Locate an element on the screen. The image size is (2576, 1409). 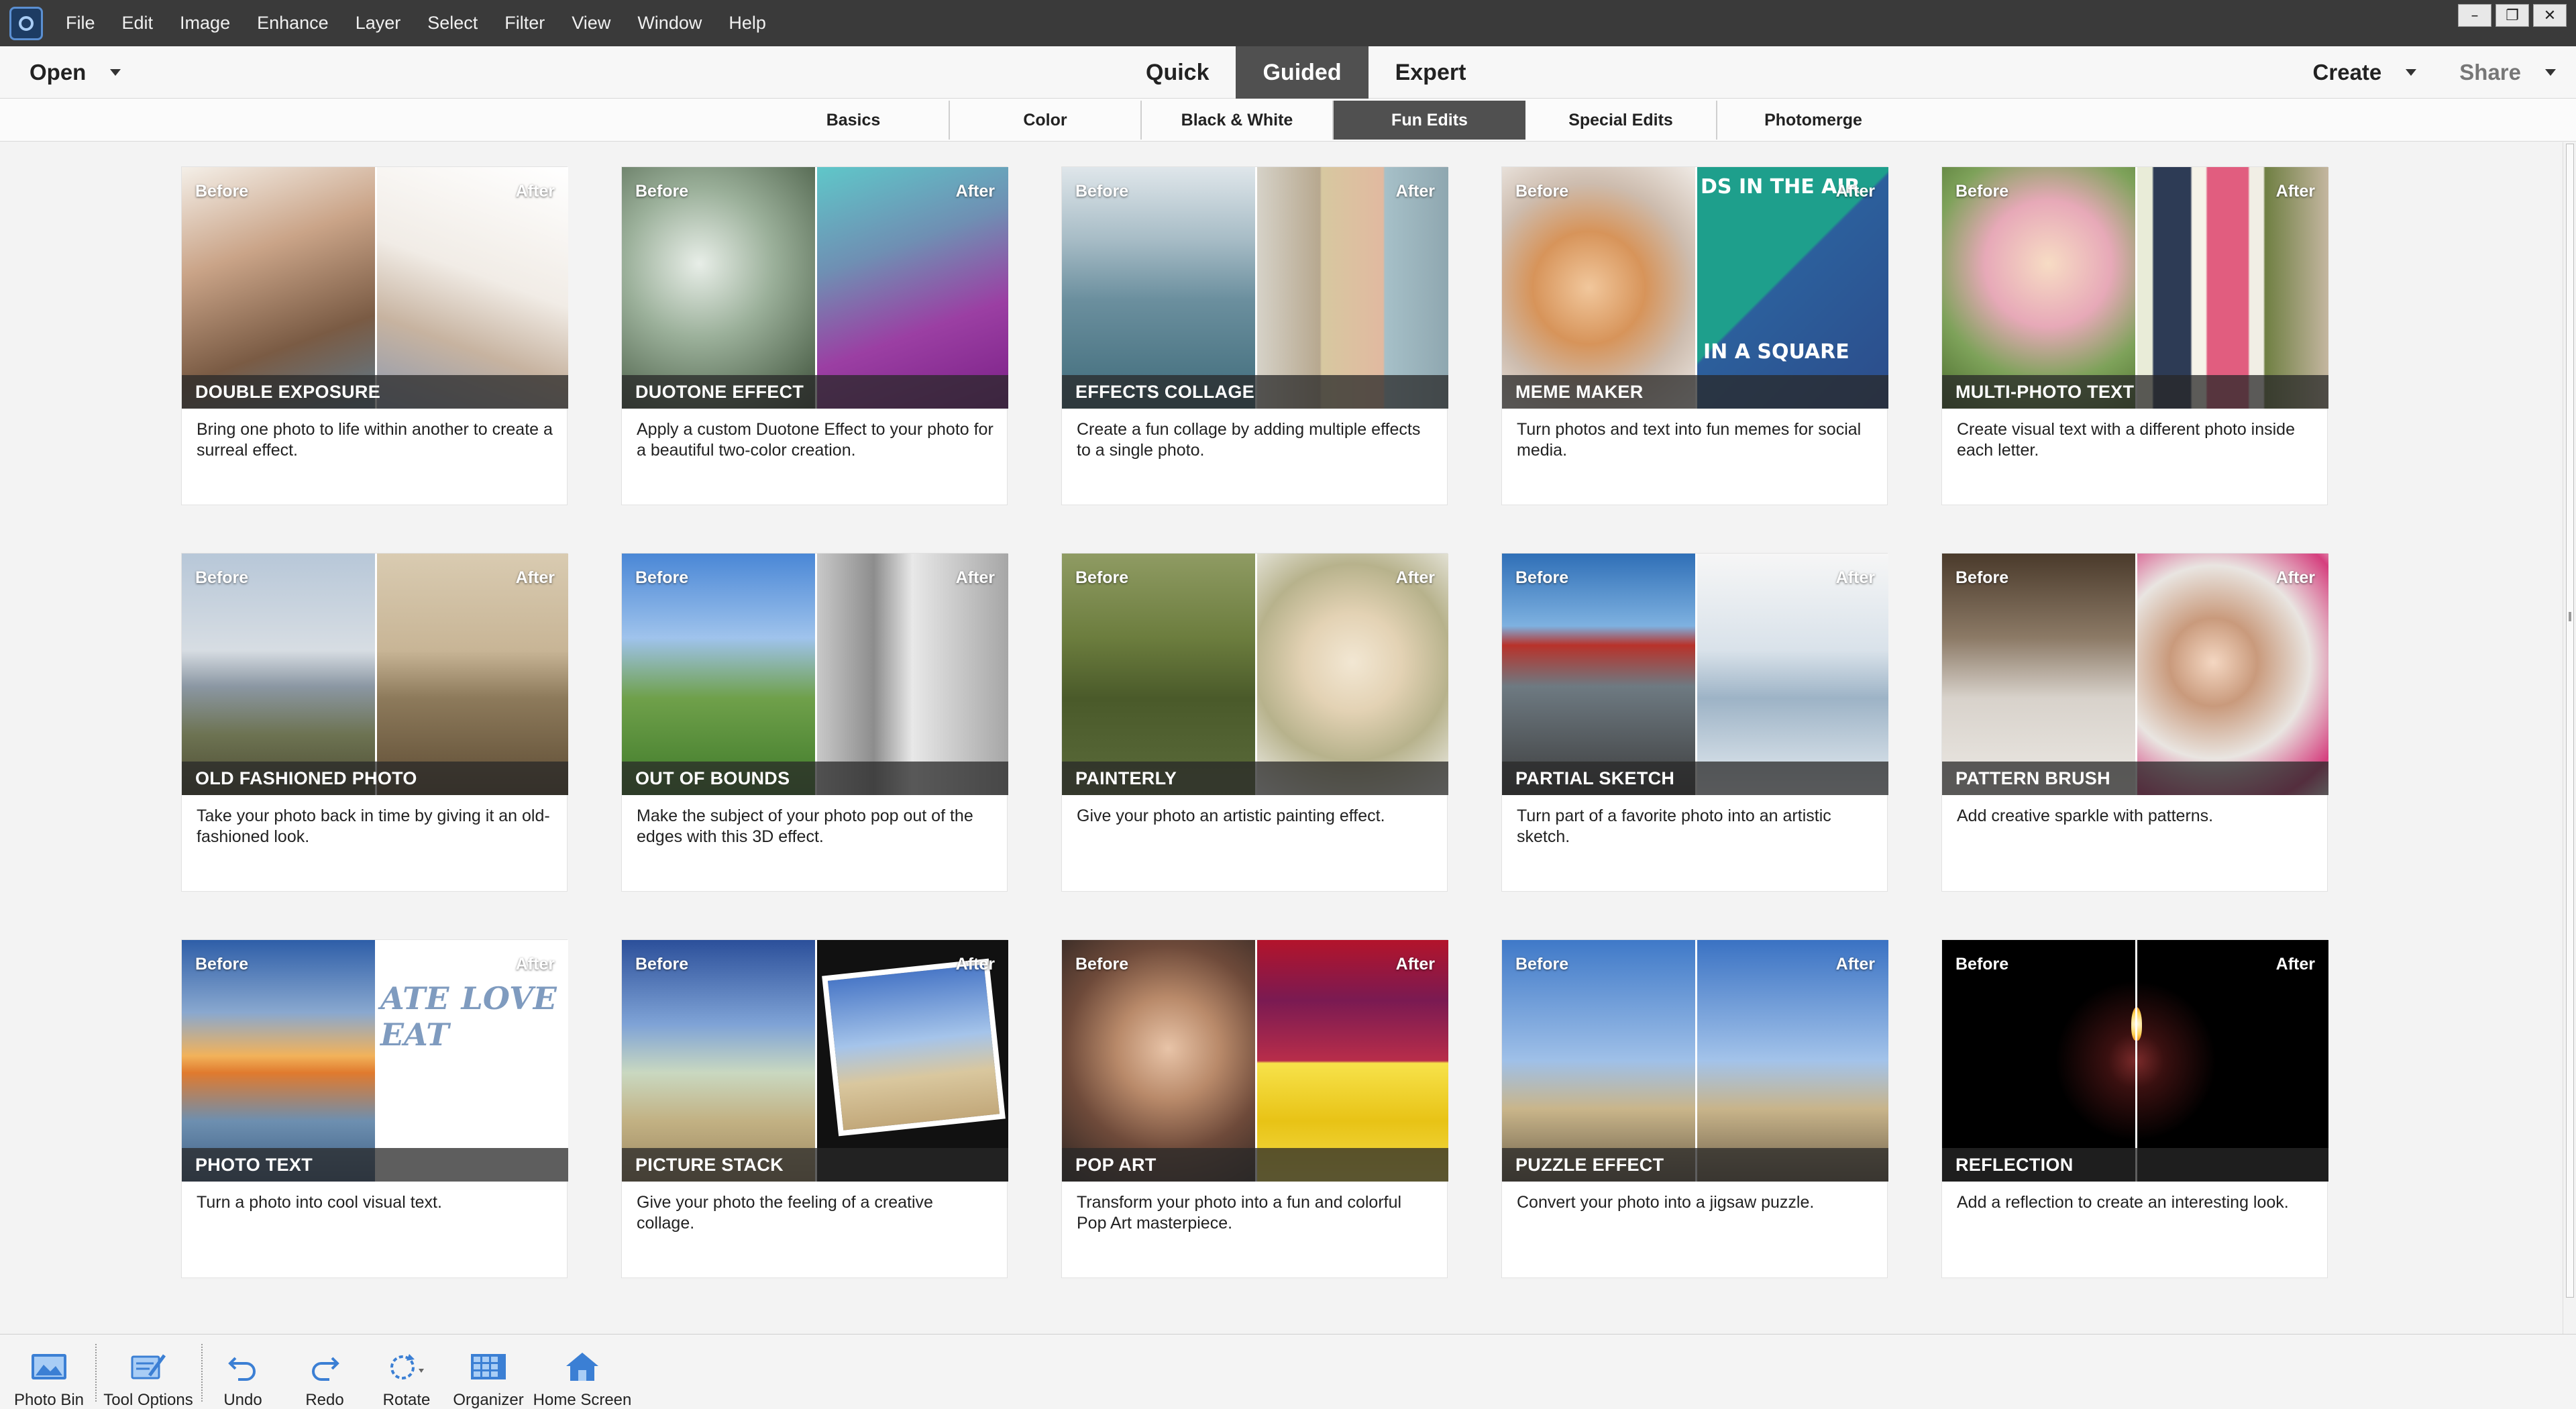
tab-photomerge: Photomerge is located at coordinates (1813, 120).